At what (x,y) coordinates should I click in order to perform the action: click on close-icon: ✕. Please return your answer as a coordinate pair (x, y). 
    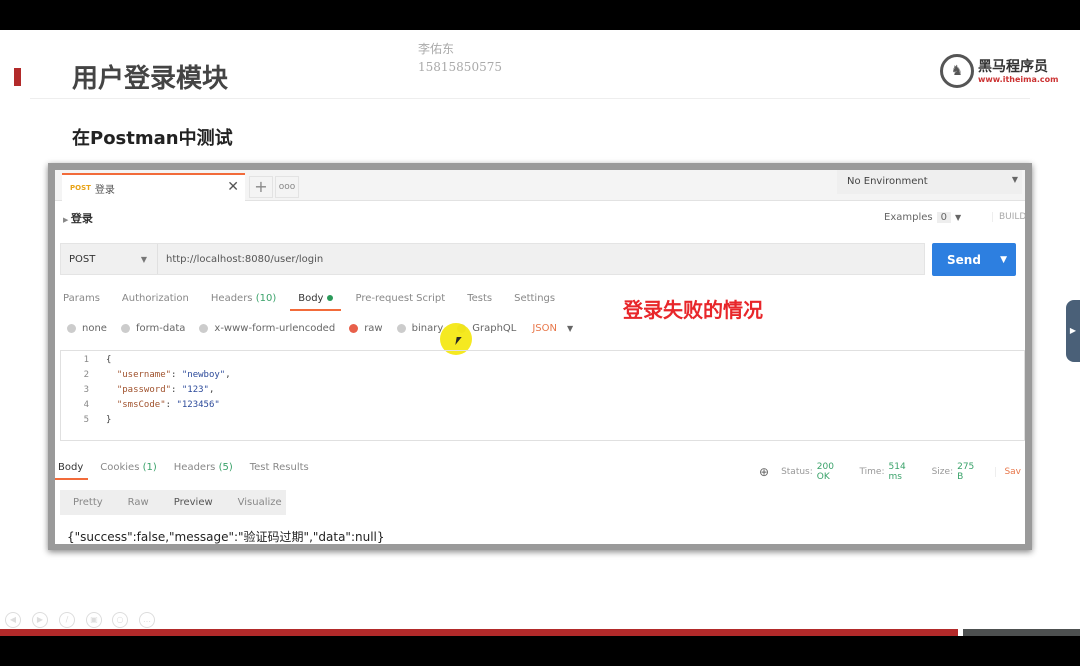
    Looking at the image, I should click on (233, 187).